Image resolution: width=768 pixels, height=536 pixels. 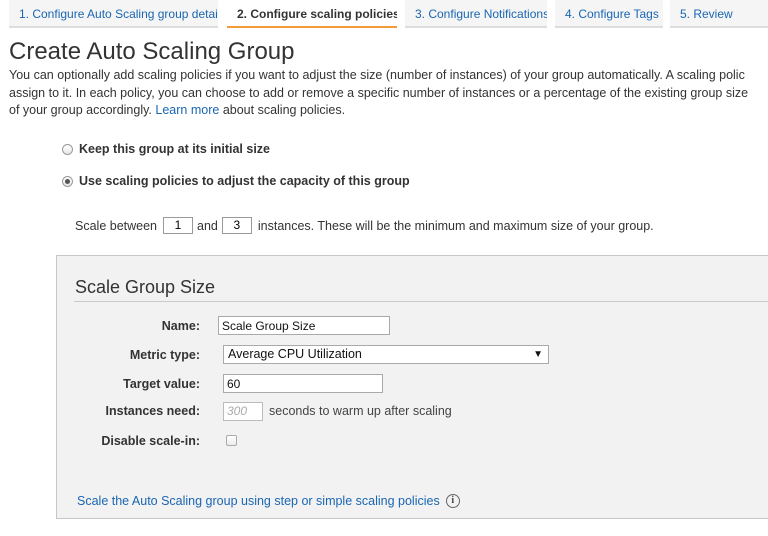 I want to click on keep-initial-label: Keep this group at its initial size, so click(x=175, y=149).